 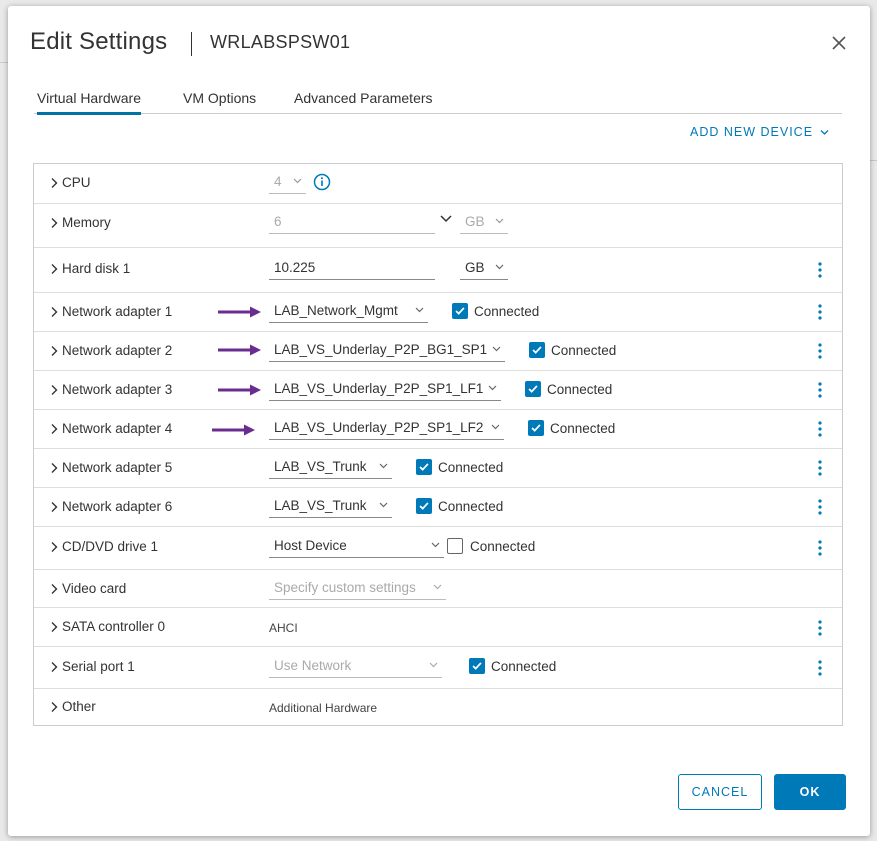 I want to click on sata-value: AHCI, so click(x=283, y=628).